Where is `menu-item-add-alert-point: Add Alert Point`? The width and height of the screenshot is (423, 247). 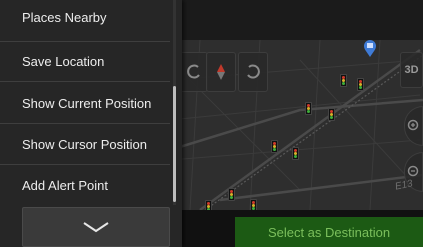
menu-item-add-alert-point: Add Alert Point is located at coordinates (85, 185).